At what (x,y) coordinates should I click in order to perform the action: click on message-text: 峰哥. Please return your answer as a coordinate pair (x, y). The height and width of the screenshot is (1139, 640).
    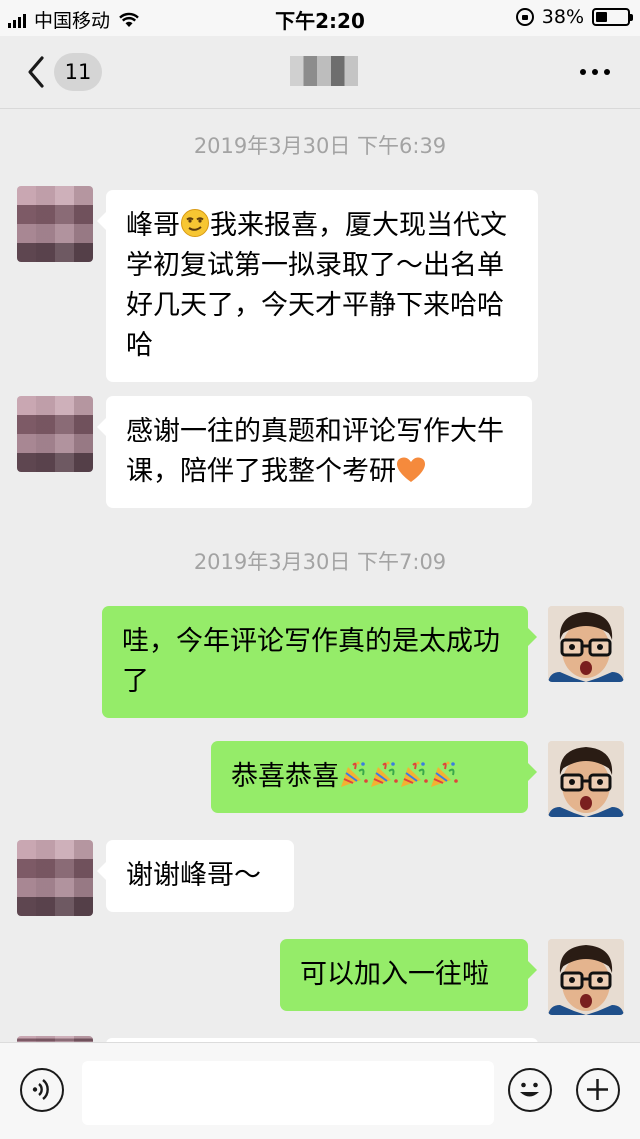
    Looking at the image, I should click on (153, 225).